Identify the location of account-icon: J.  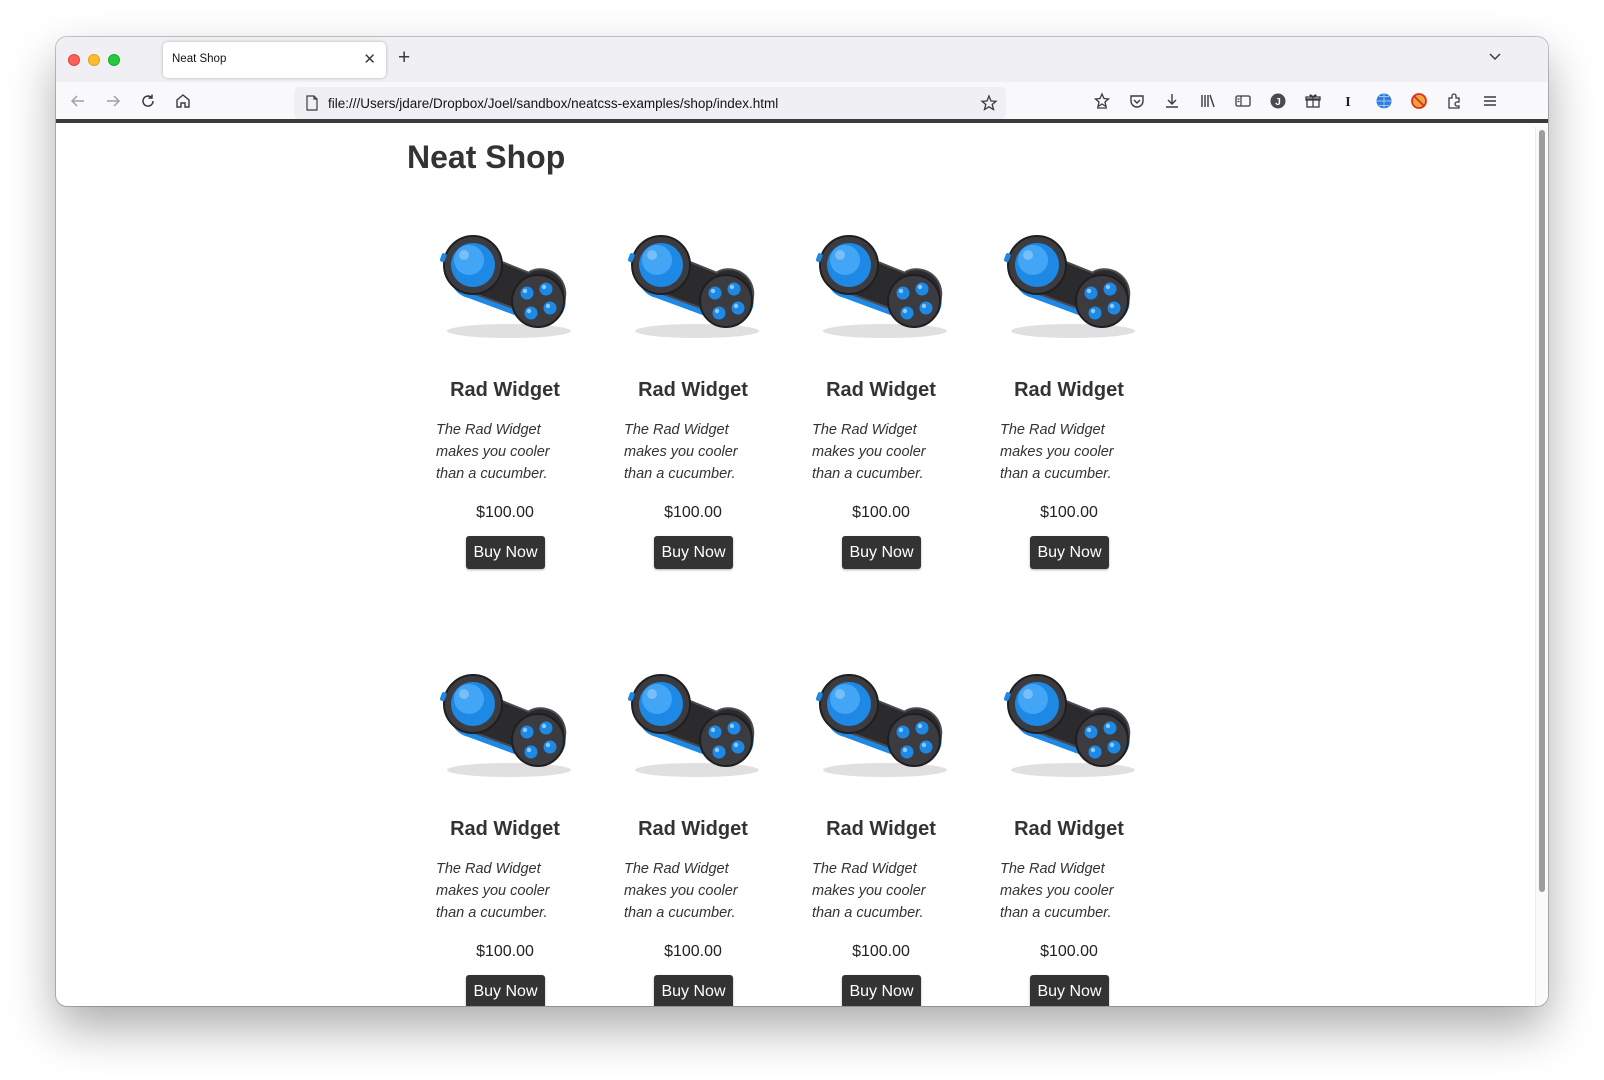
(1278, 101).